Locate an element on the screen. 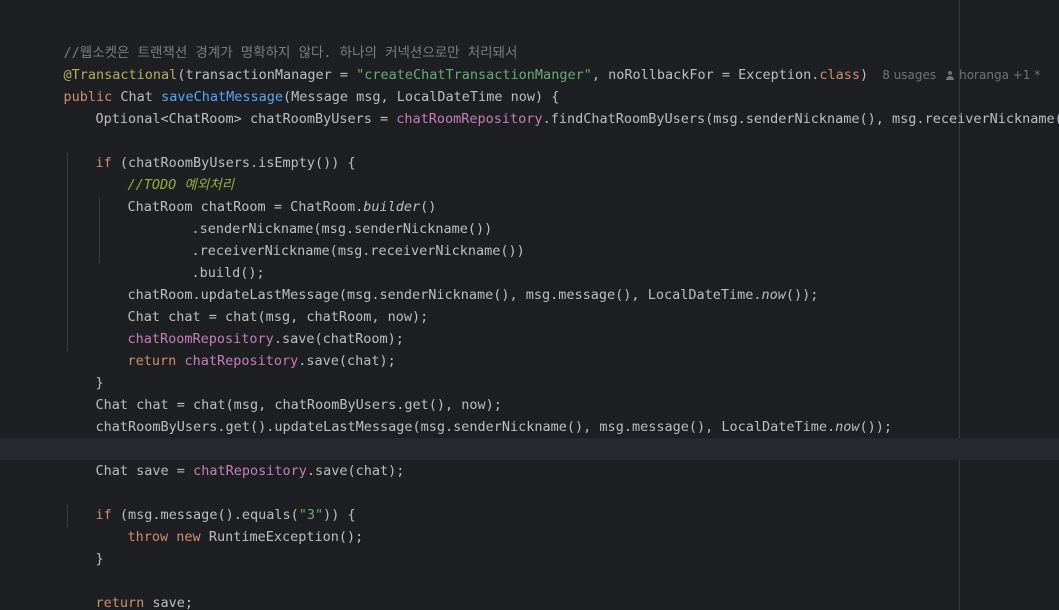 The image size is (1059, 610). code-line: return save; is located at coordinates (529, 590).